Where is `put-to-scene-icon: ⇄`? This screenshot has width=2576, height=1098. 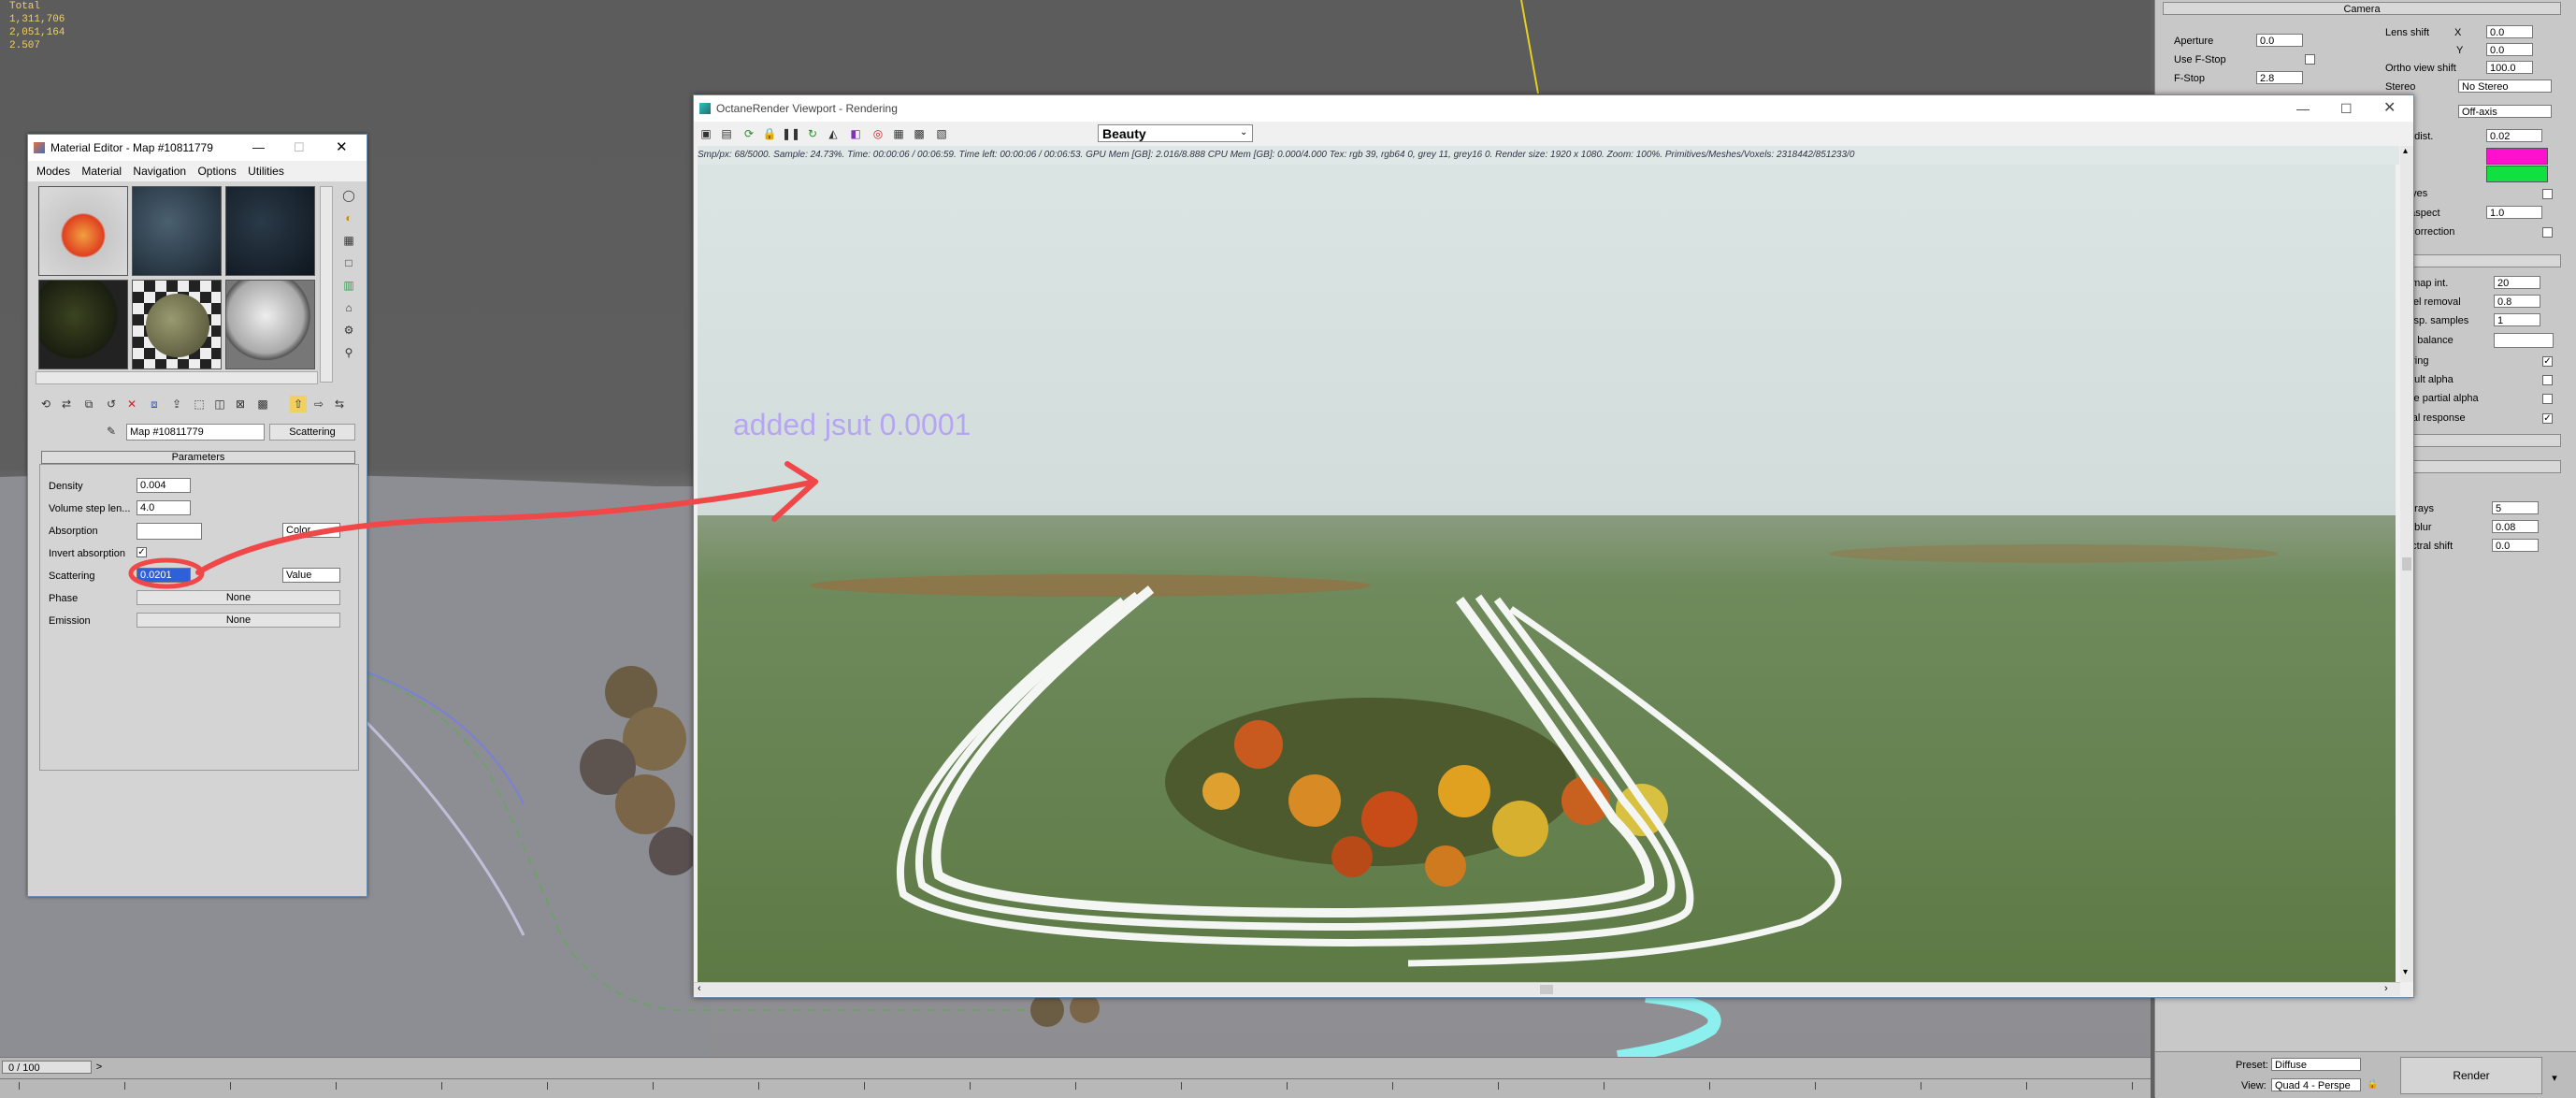 put-to-scene-icon: ⇄ is located at coordinates (66, 404).